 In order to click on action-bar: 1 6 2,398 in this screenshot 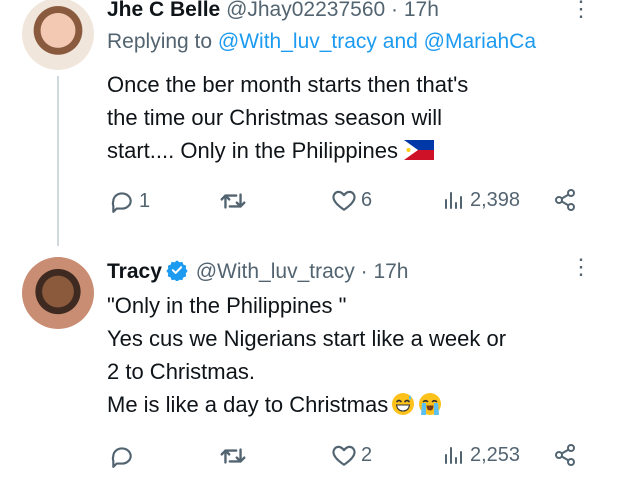, I will do `click(347, 204)`.